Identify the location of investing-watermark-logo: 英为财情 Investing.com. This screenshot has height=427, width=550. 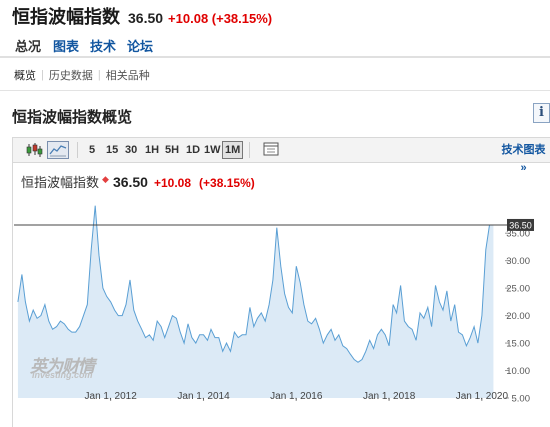
(62, 366).